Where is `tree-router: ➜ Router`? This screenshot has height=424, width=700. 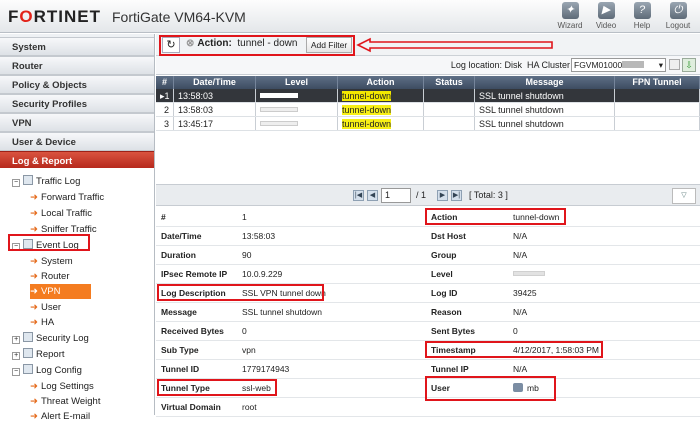
tree-router: ➜ Router is located at coordinates (49, 276).